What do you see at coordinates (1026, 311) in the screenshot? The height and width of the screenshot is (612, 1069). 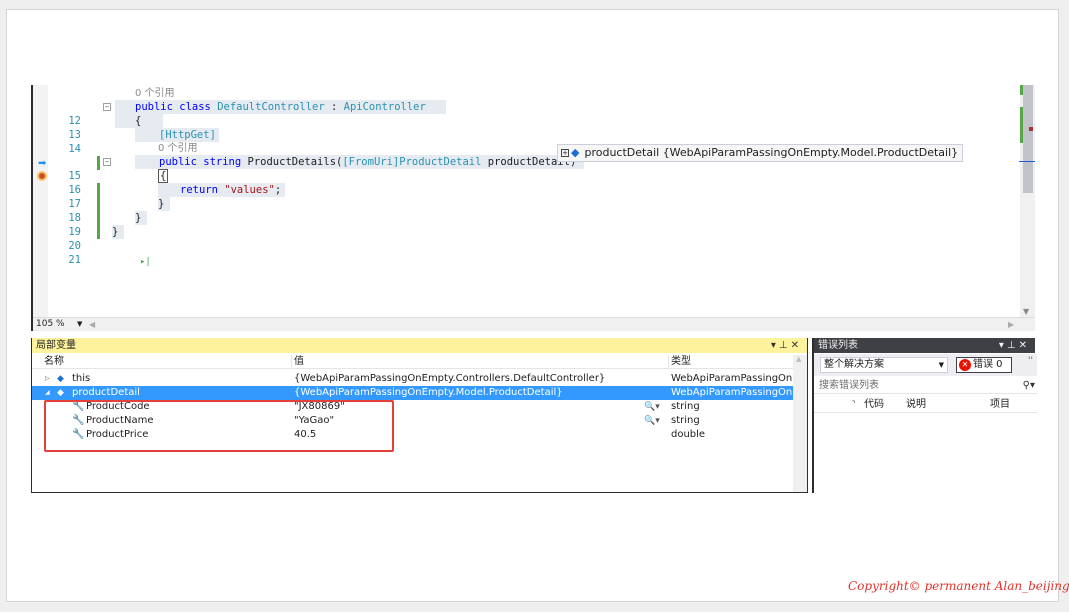 I see `scroll-down-icon: ▼` at bounding box center [1026, 311].